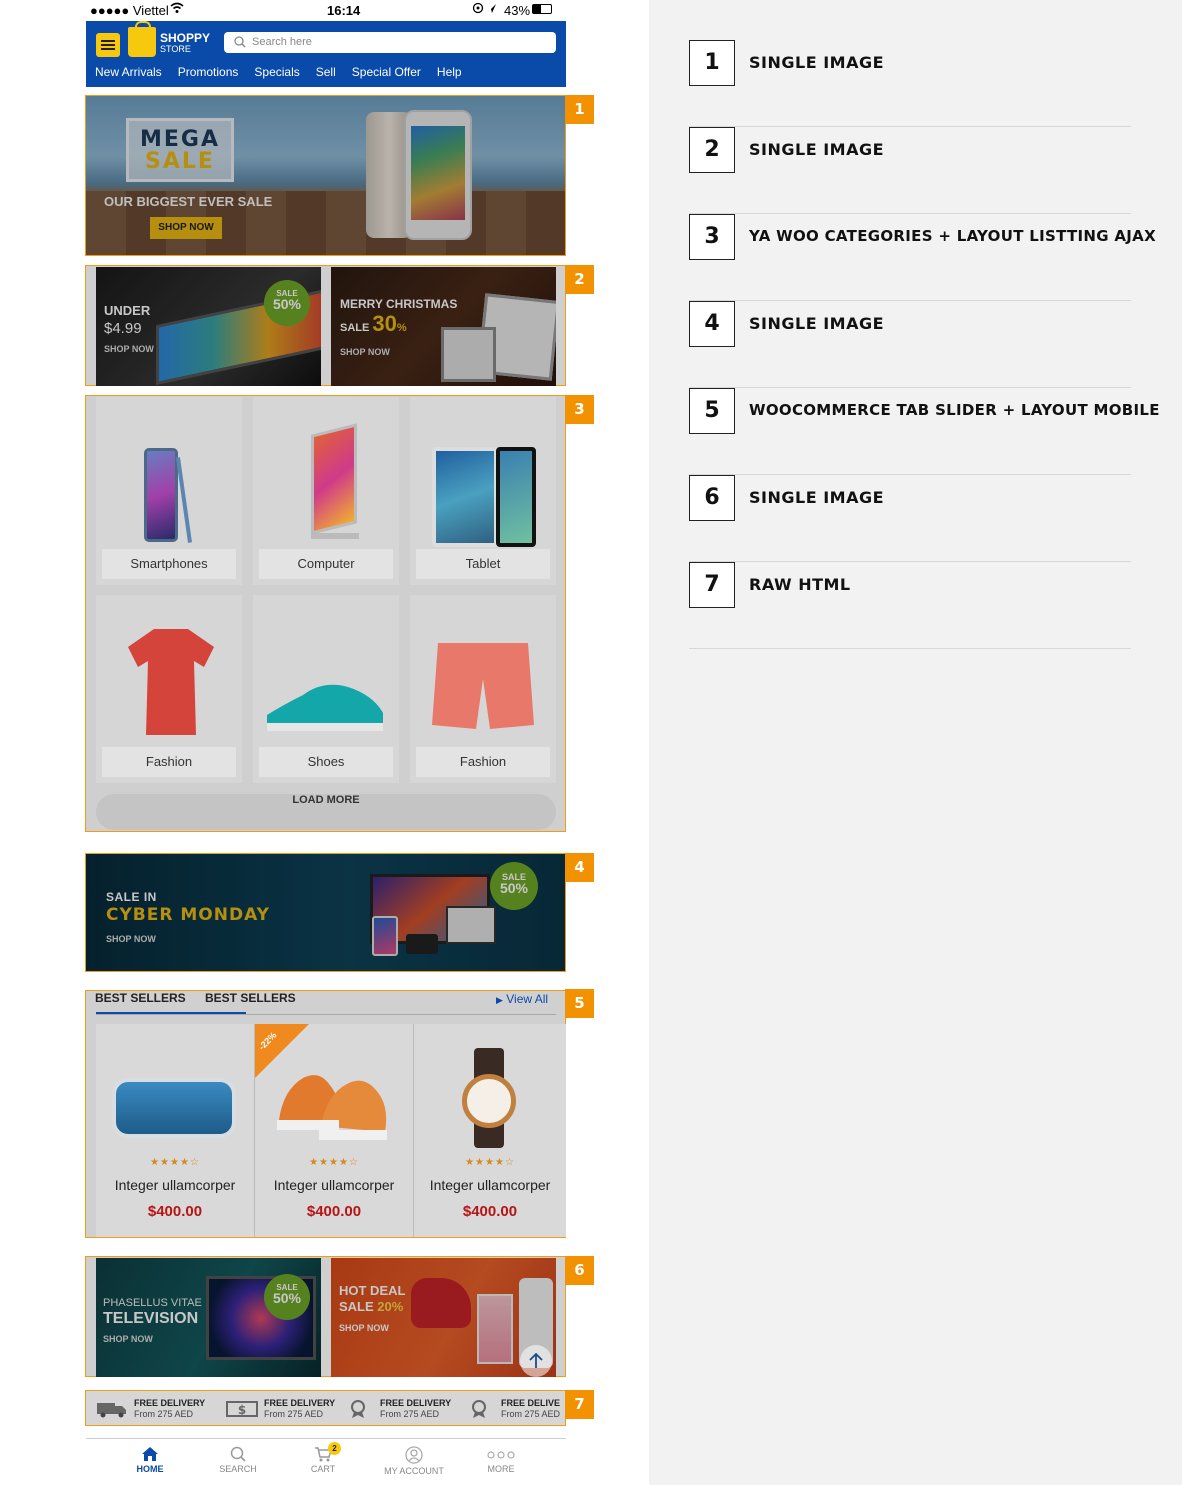  I want to click on legend-number: 7, so click(712, 585).